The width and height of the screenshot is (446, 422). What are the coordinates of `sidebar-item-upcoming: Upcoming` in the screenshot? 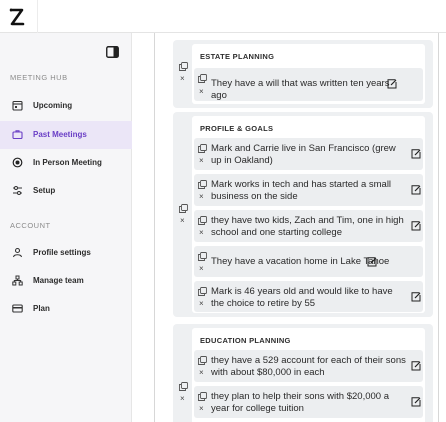 It's located at (66, 106).